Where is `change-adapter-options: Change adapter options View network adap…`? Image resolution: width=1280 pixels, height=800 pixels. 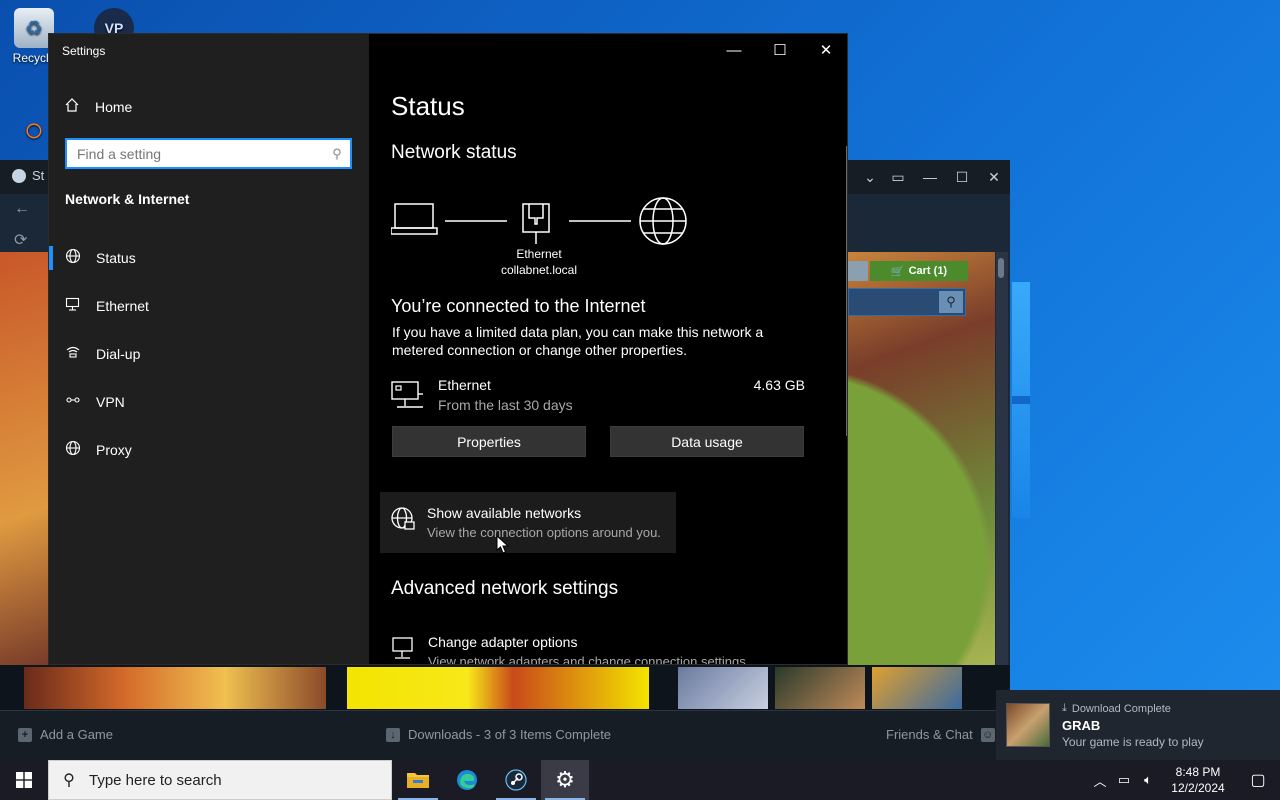
change-adapter-options: Change adapter options View network adap… is located at coordinates (611, 649).